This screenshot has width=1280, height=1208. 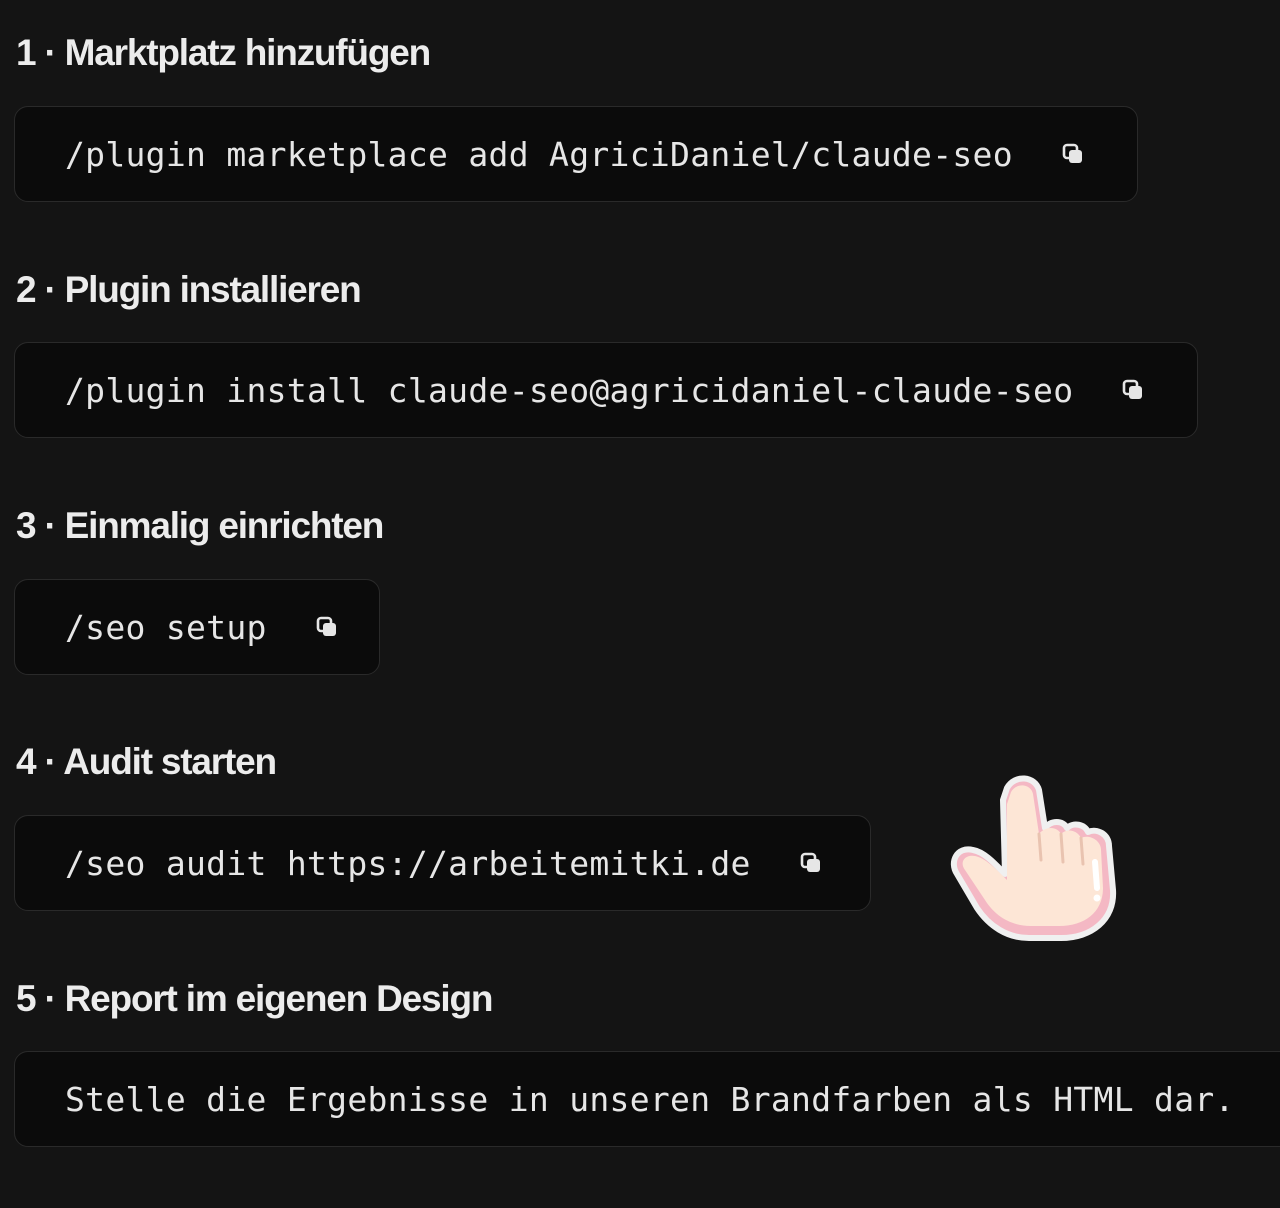 I want to click on step-5-heading: 5 · Report im eigenen Design, so click(x=254, y=998).